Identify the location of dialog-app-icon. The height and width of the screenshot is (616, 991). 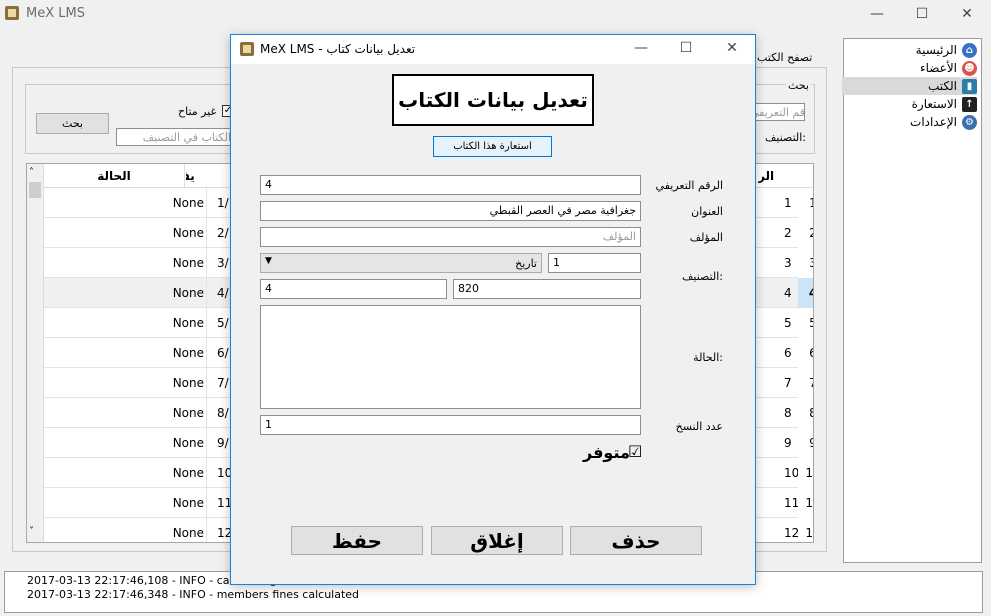
(247, 49).